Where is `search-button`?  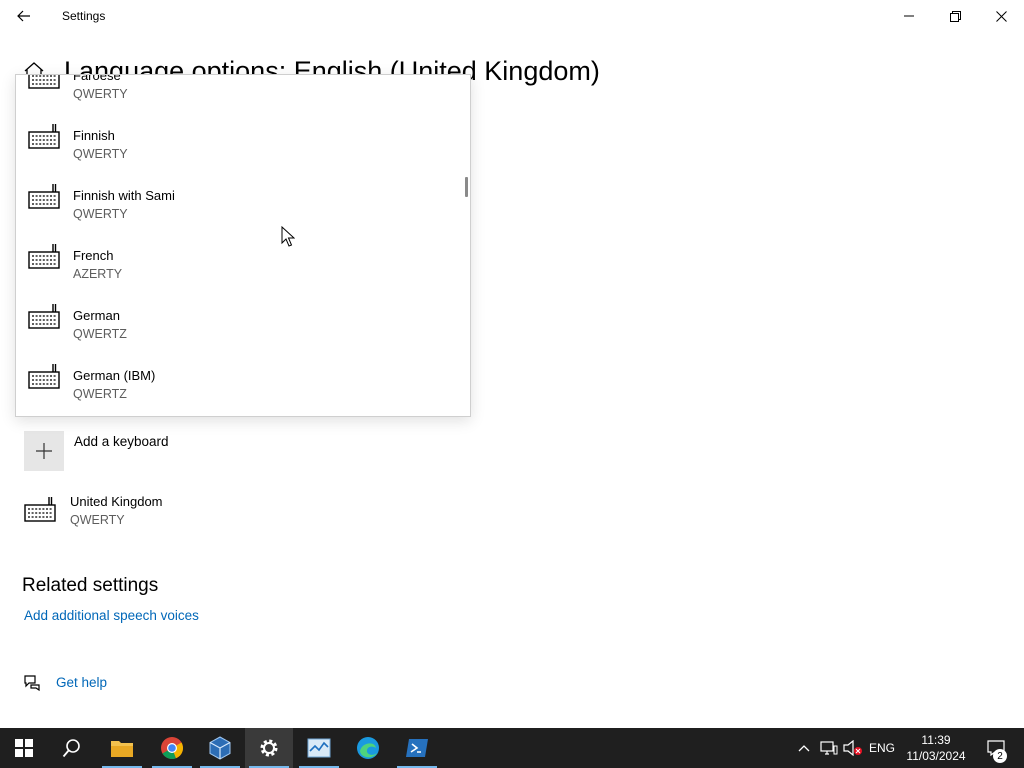 search-button is located at coordinates (72, 748).